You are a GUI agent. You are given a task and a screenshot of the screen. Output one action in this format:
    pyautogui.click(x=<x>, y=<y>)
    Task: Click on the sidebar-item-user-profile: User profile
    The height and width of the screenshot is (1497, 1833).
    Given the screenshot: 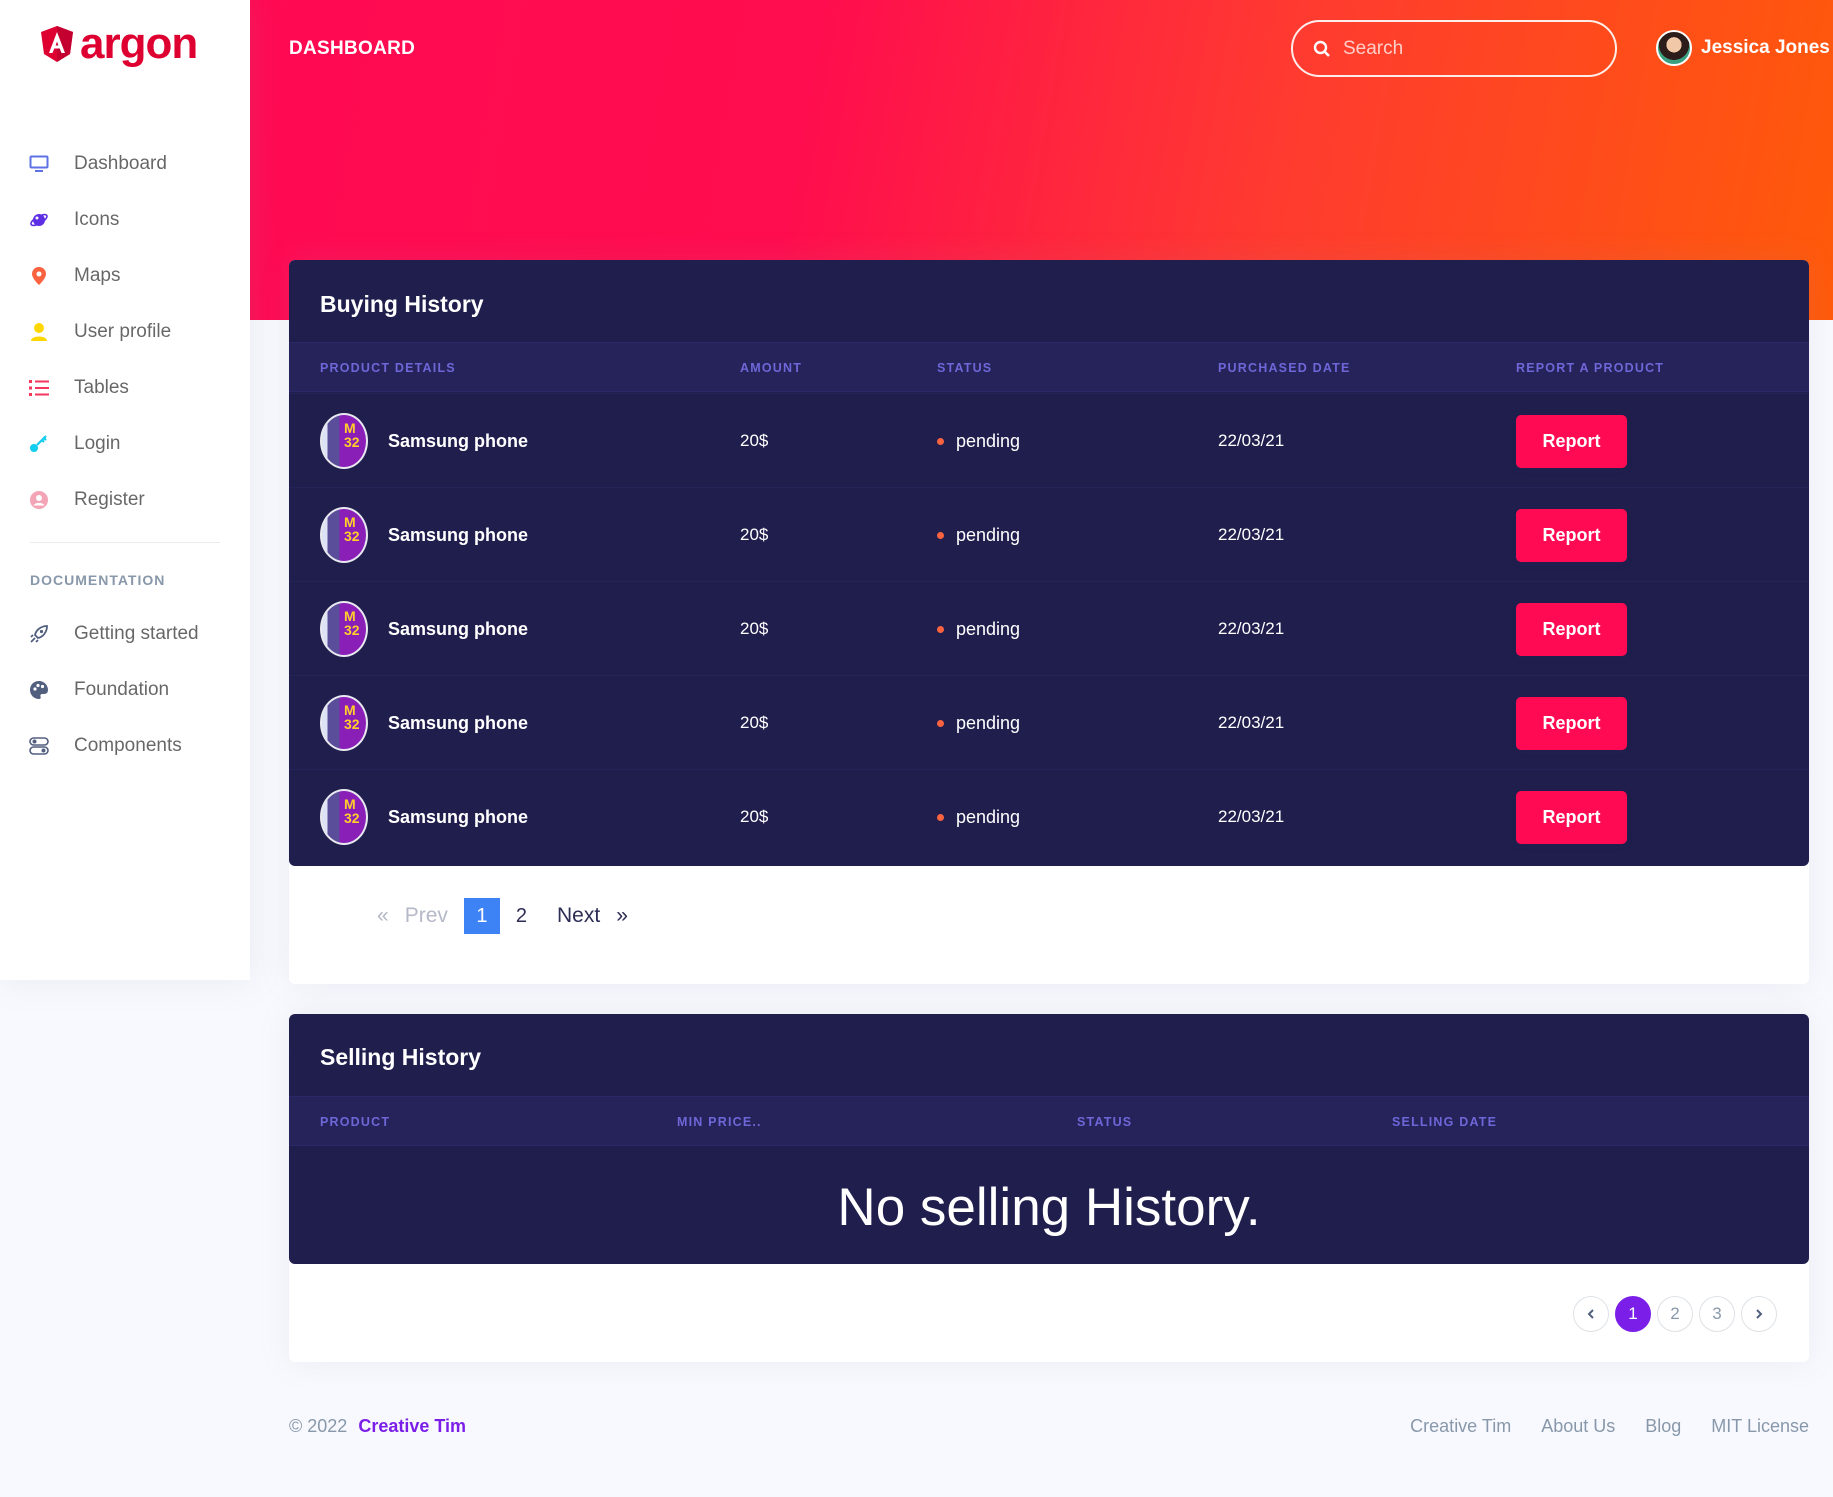 What is the action you would take?
    pyautogui.click(x=125, y=332)
    